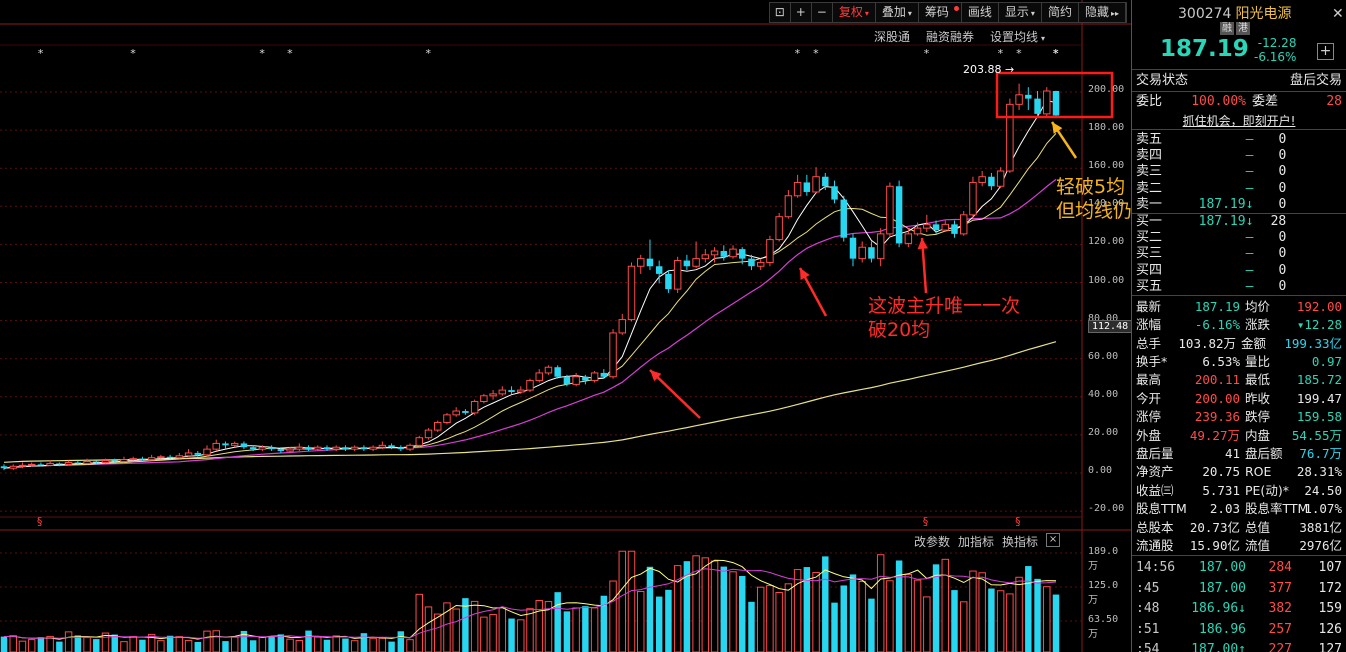 This screenshot has height=652, width=1346. What do you see at coordinates (976, 541) in the screenshot?
I see `add-indicator-button: 加指标` at bounding box center [976, 541].